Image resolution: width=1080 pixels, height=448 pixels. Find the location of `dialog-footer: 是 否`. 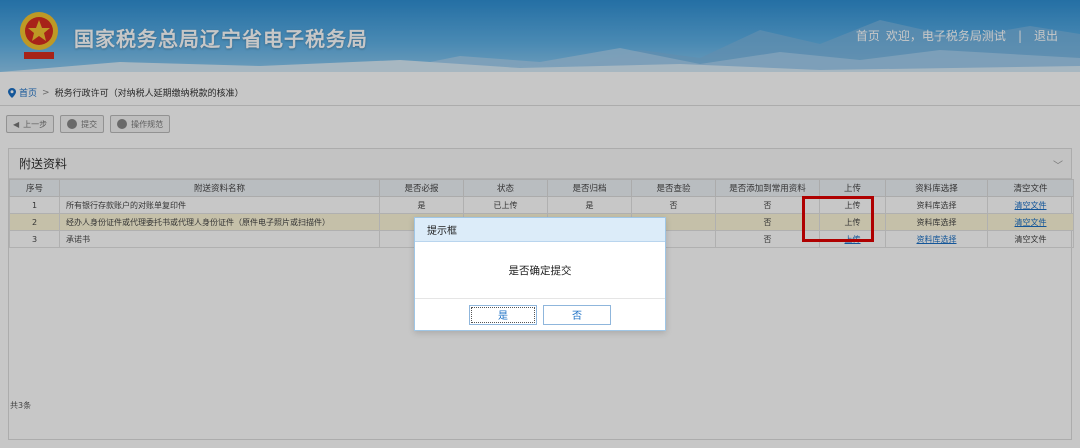

dialog-footer: 是 否 is located at coordinates (540, 314).